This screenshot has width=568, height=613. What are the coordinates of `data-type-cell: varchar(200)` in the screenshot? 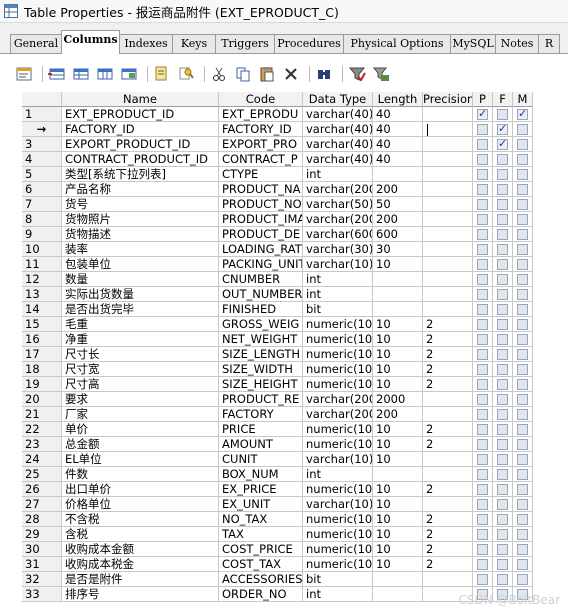 It's located at (338, 189).